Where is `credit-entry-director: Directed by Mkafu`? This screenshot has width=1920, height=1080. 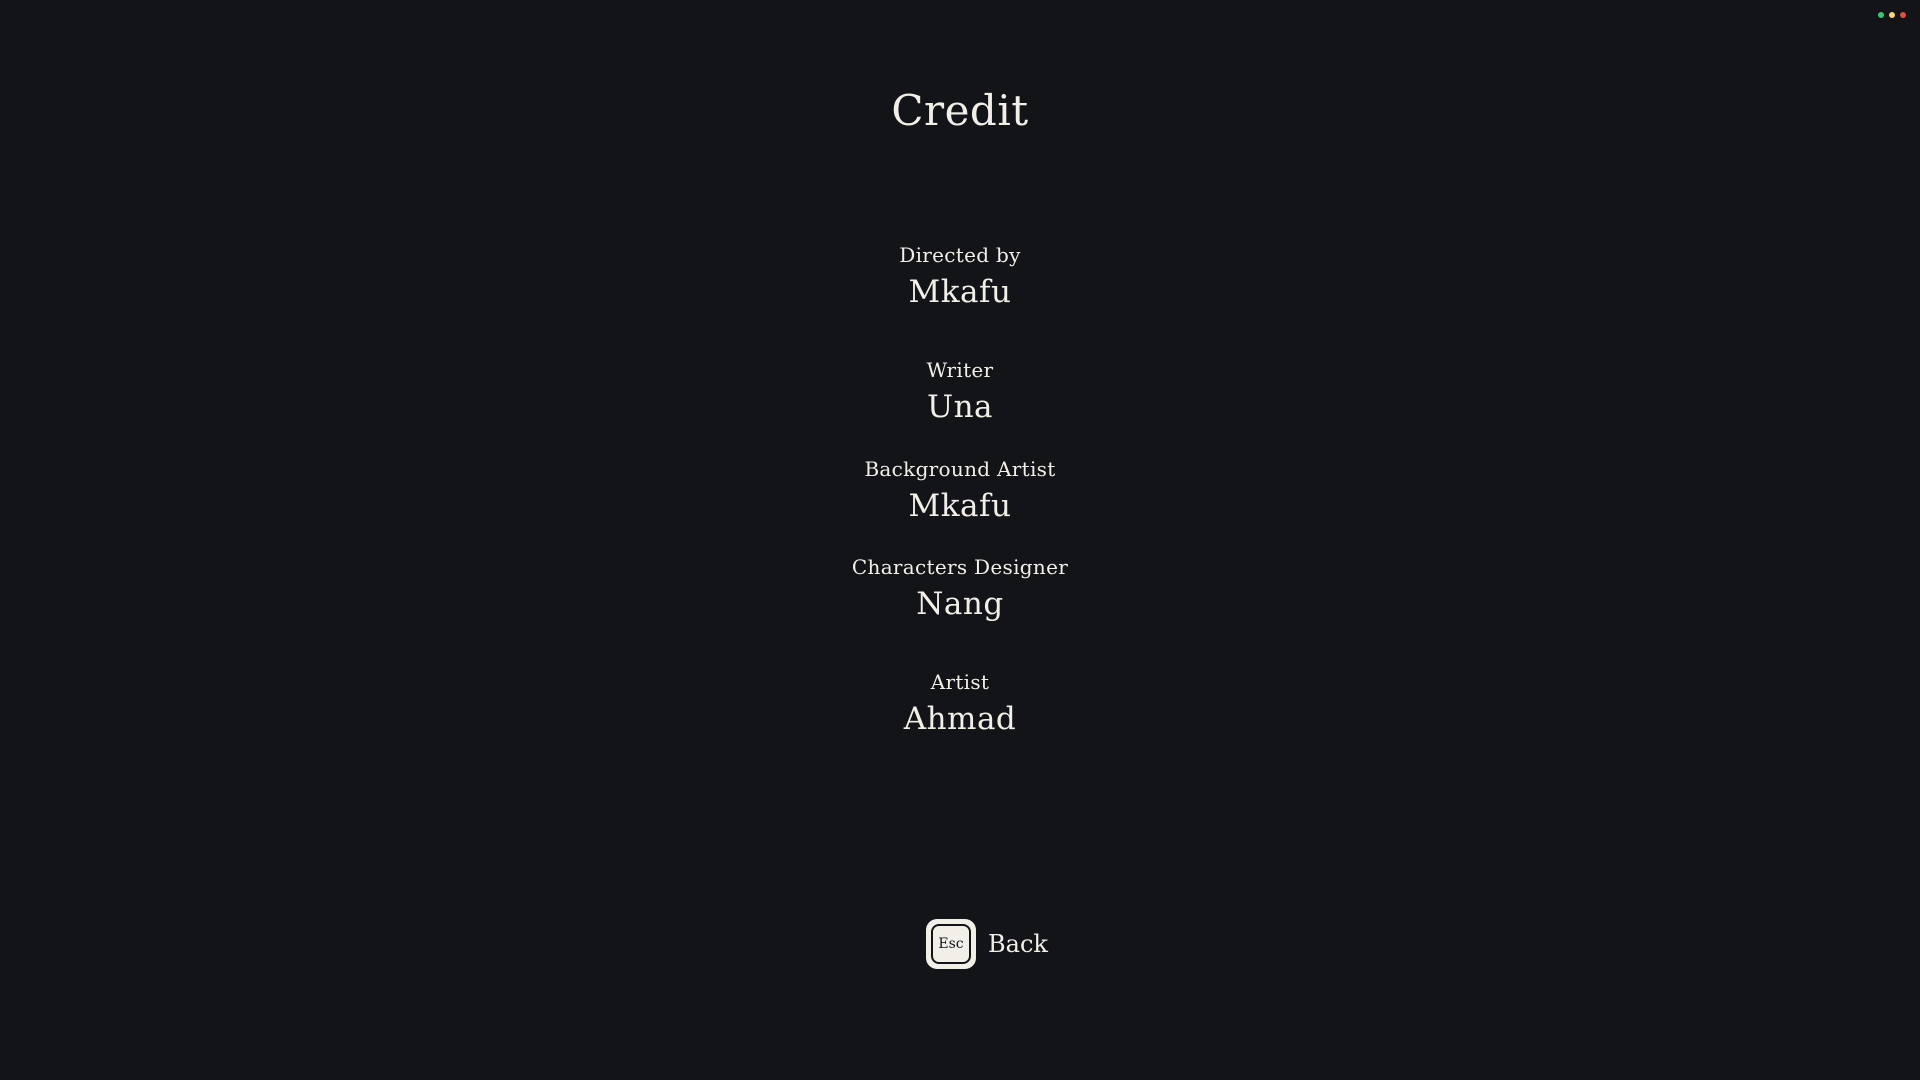 credit-entry-director: Directed by Mkafu is located at coordinates (960, 277).